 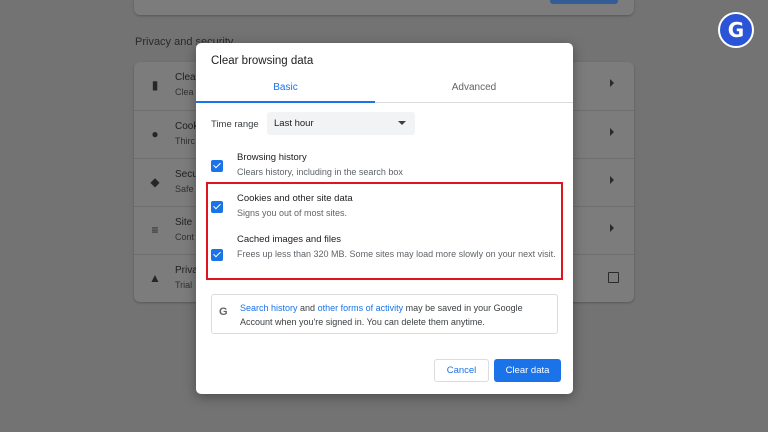 What do you see at coordinates (185, 141) in the screenshot?
I see `background-row-subtitle: Thirc` at bounding box center [185, 141].